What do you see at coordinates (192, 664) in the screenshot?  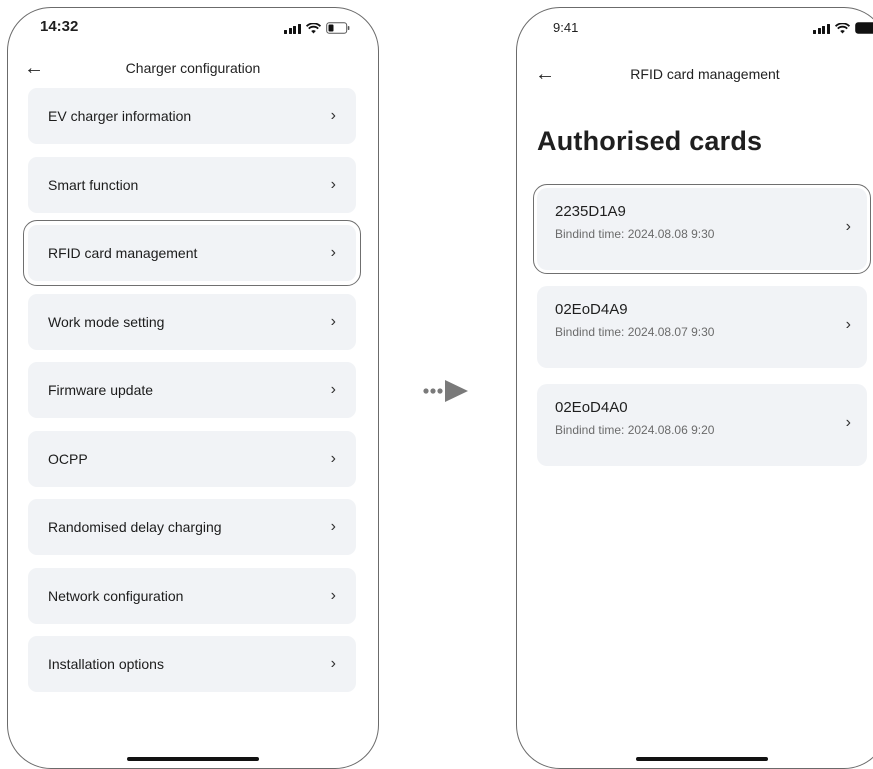 I see `menu-item-installation-options: Installation options ›` at bounding box center [192, 664].